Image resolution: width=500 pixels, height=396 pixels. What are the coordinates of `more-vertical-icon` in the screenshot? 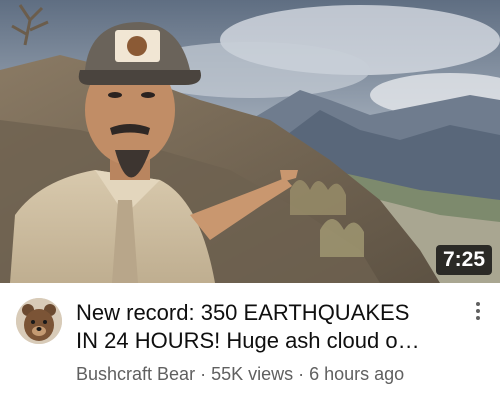 It's located at (478, 311).